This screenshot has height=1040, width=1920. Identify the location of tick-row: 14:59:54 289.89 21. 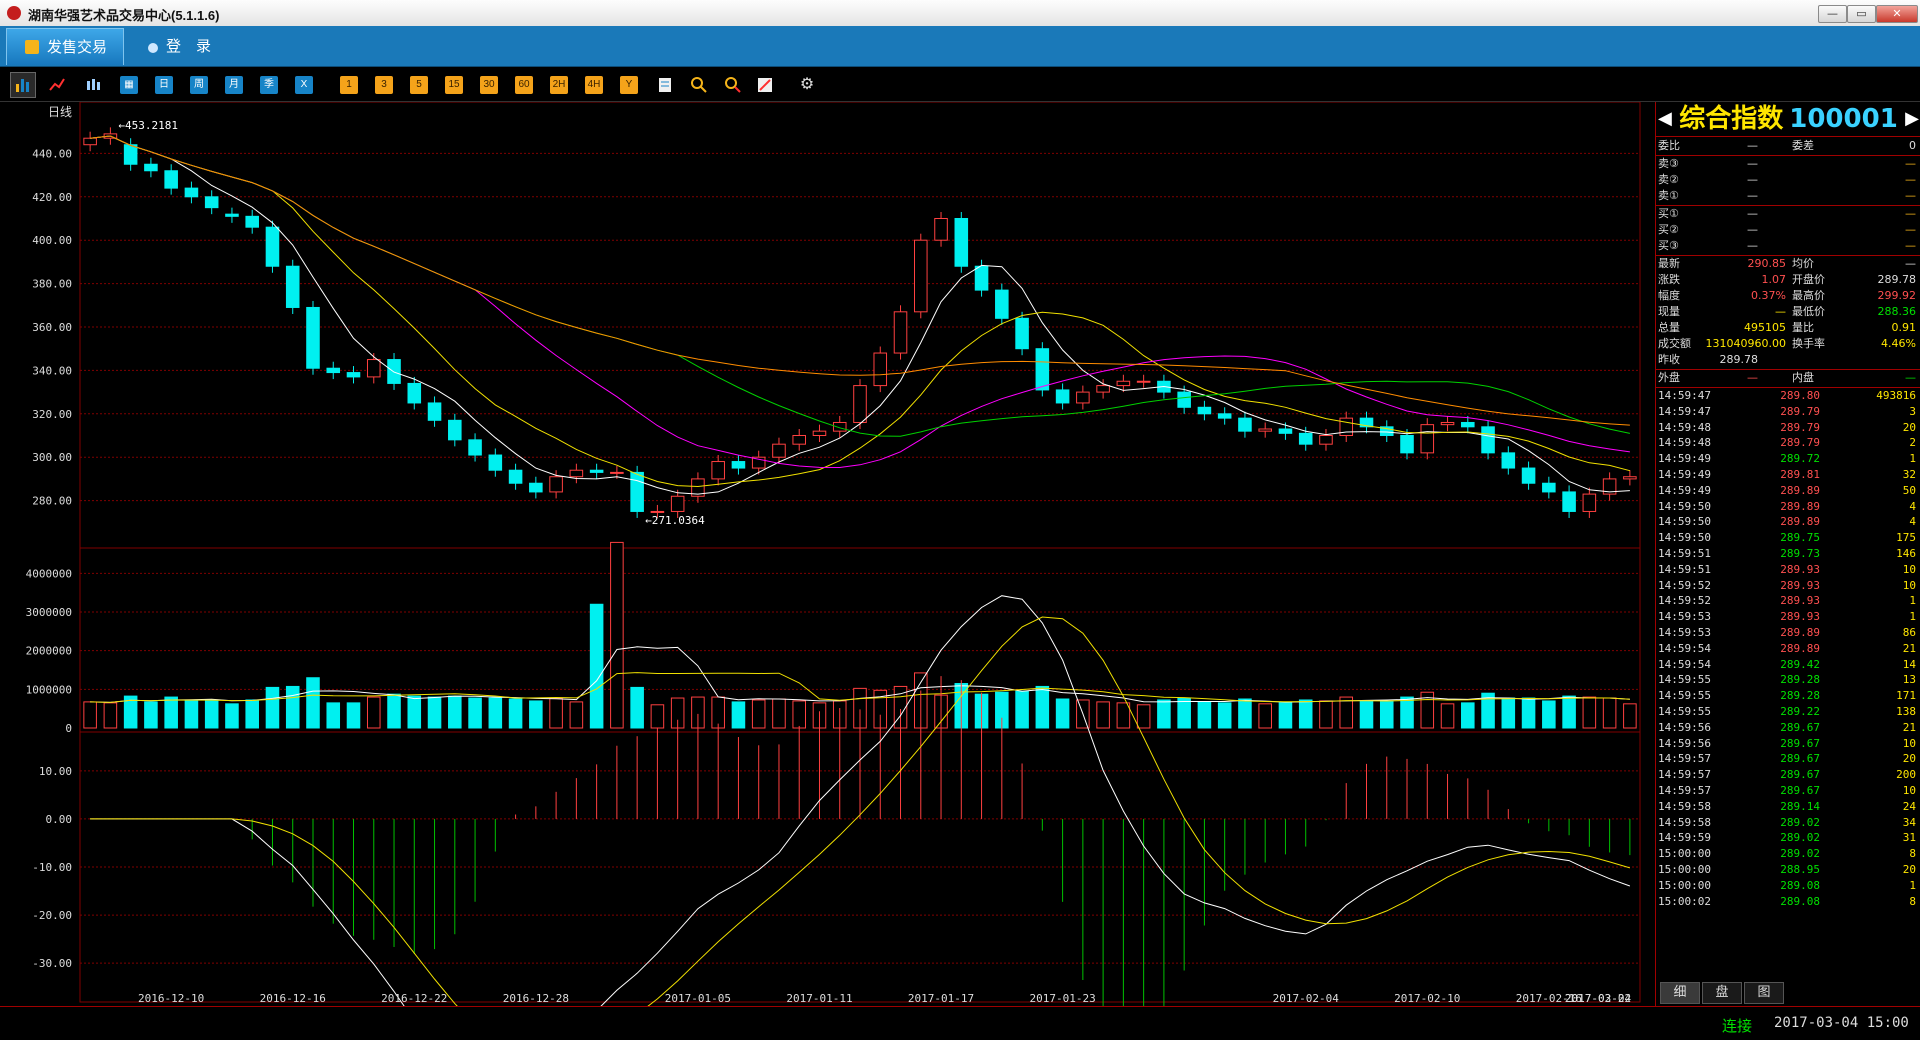
(1788, 649).